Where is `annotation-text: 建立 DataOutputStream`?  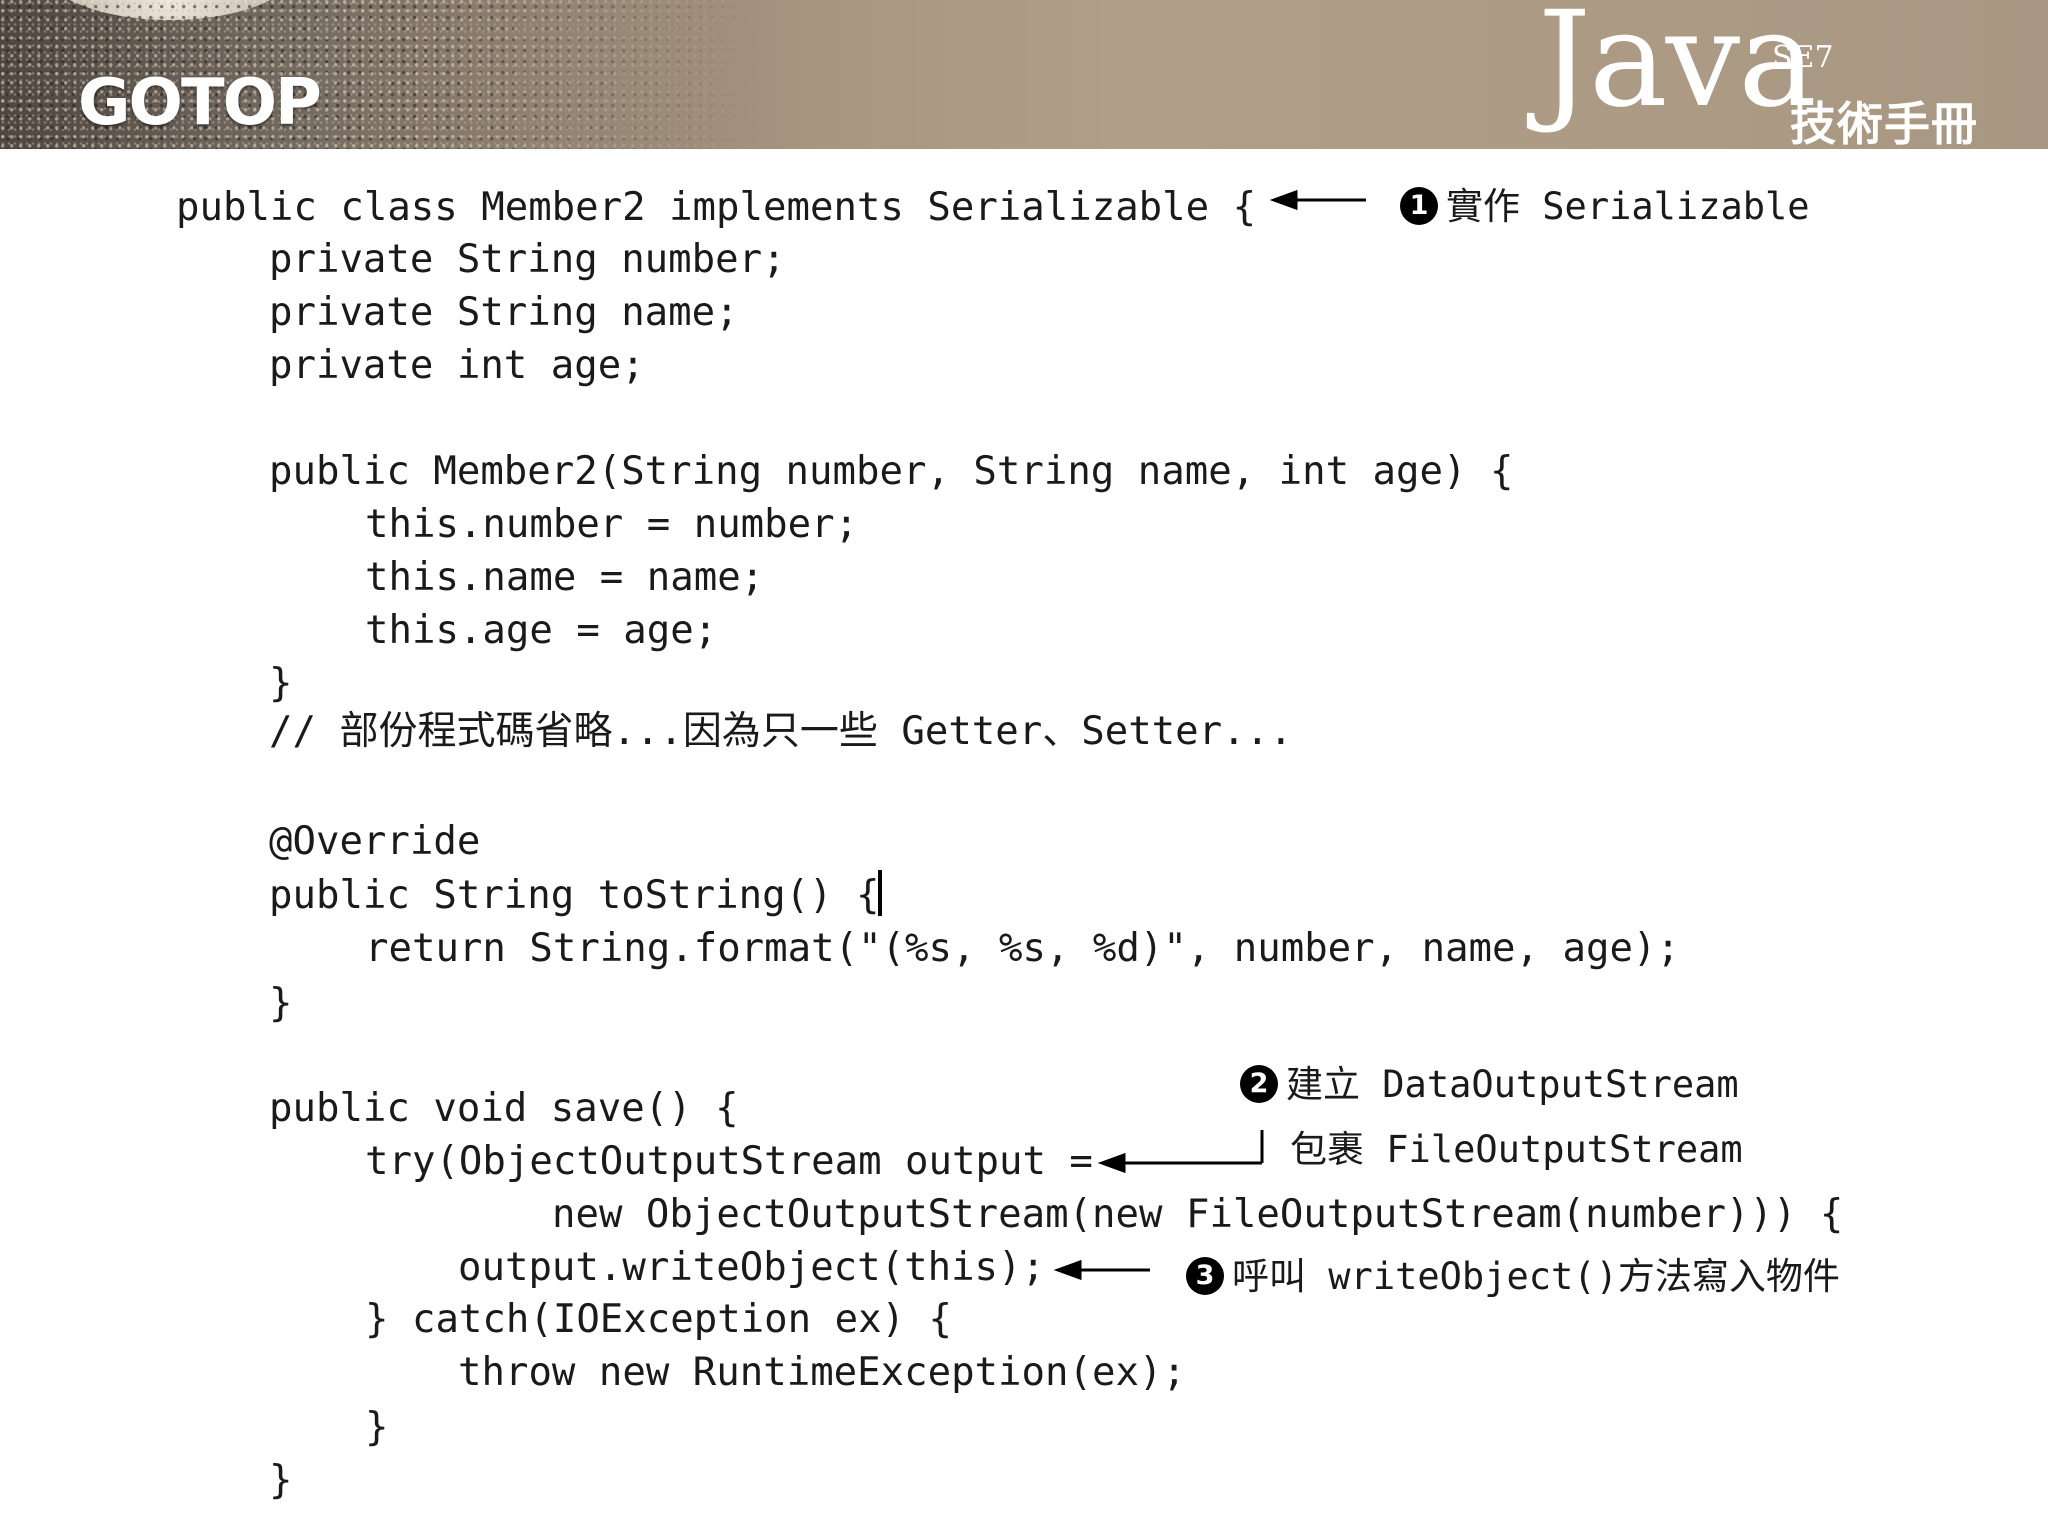
annotation-text: 建立 DataOutputStream is located at coordinates (1512, 1084).